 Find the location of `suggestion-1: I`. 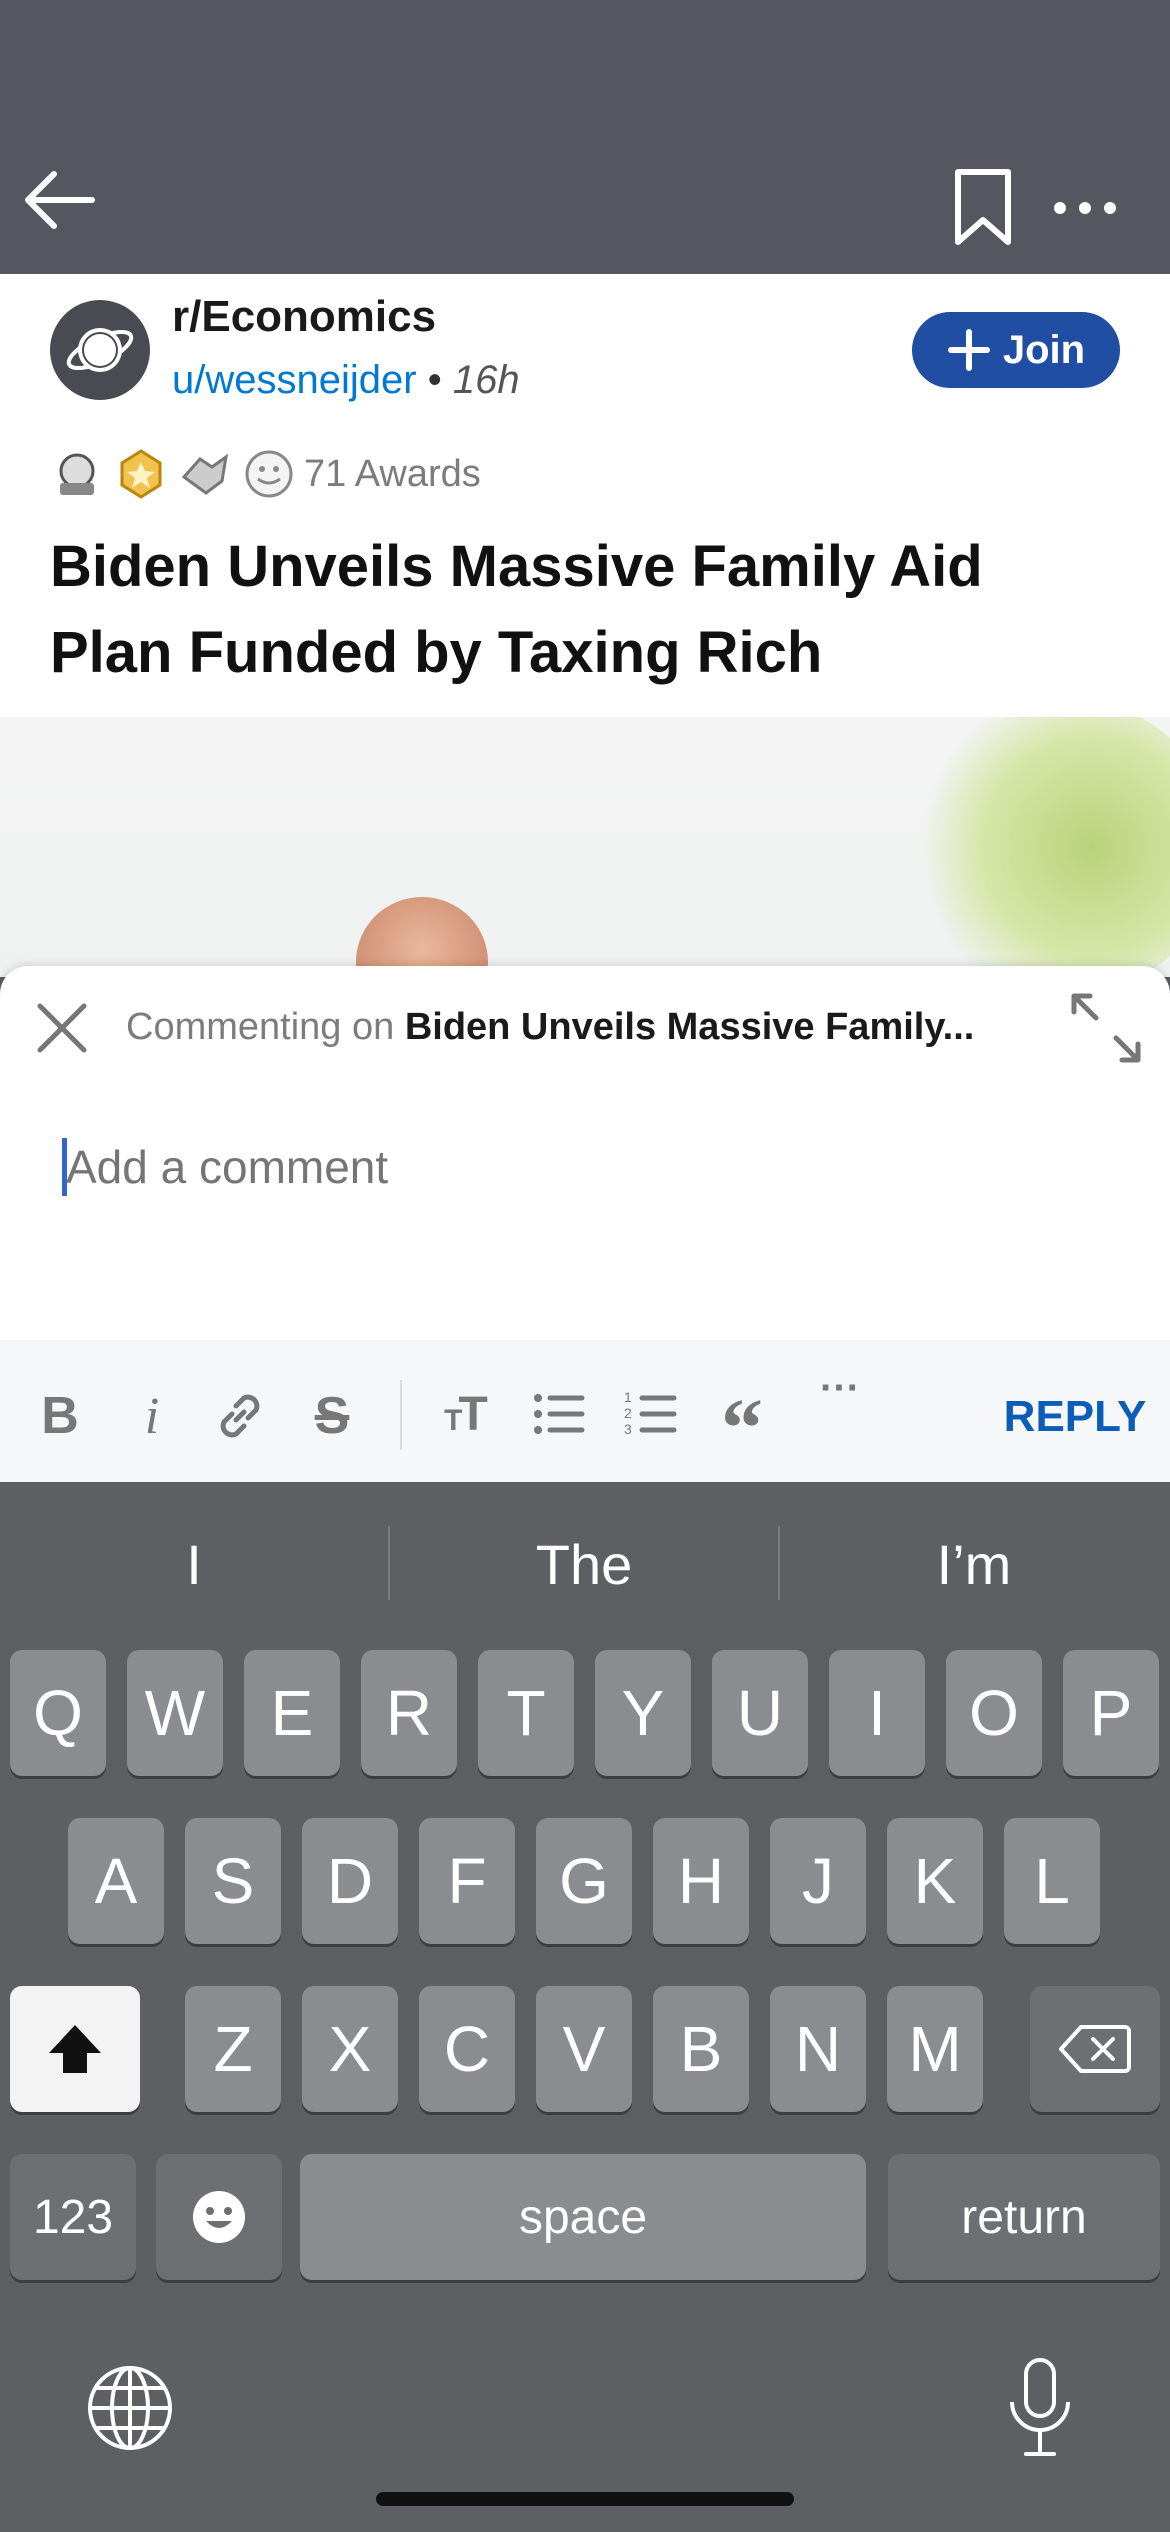

suggestion-1: I is located at coordinates (194, 1564).